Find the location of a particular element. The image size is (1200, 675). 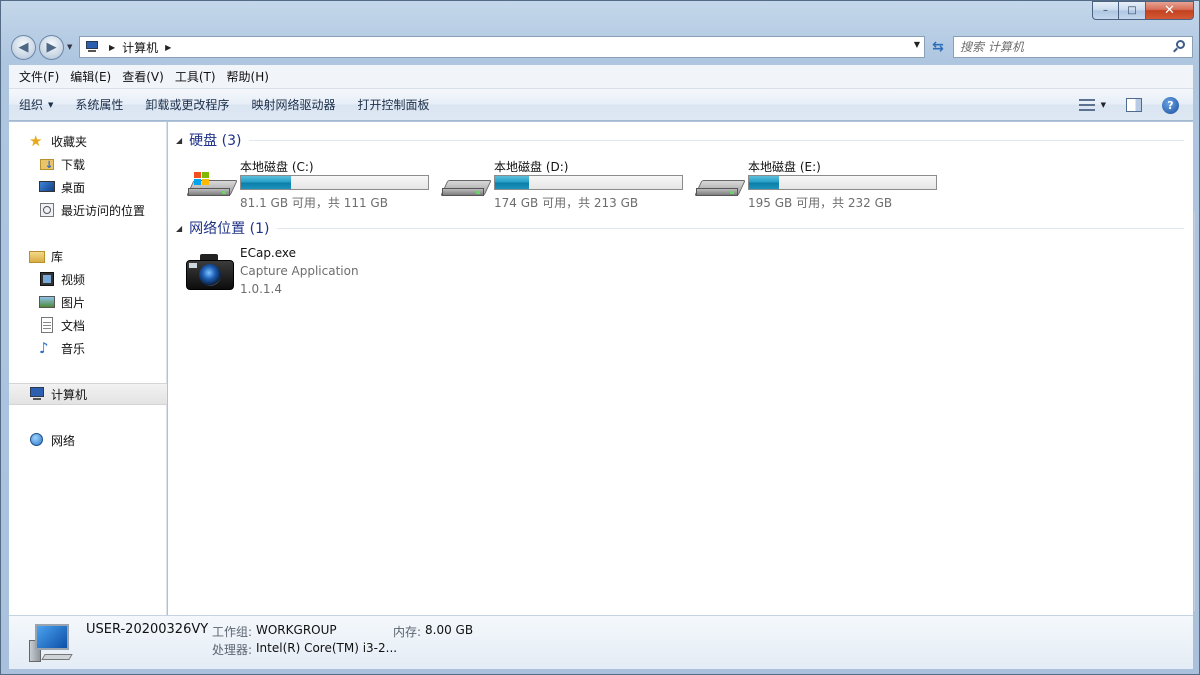

drive-free-space: 195 GB 可用，共 232 GB is located at coordinates (820, 203).